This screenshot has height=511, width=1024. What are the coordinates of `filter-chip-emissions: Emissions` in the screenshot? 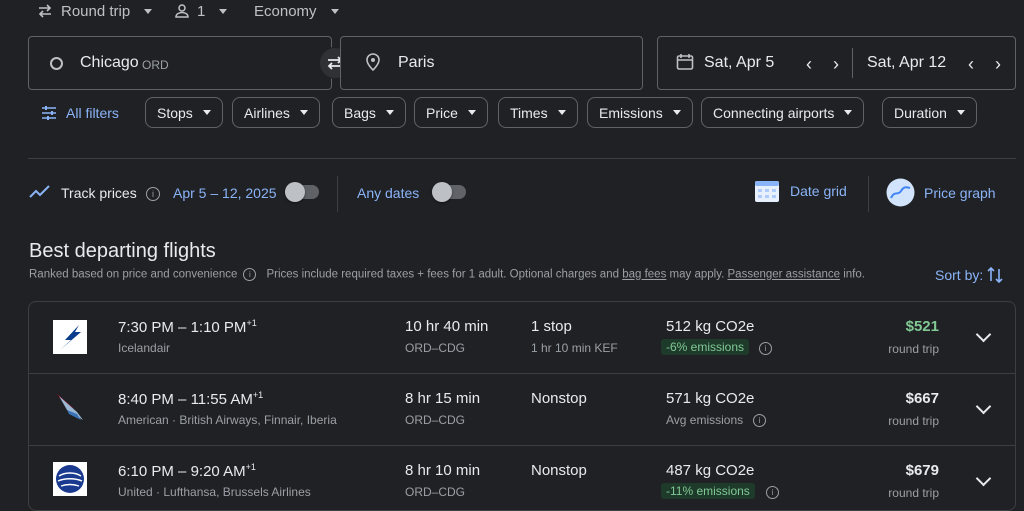 It's located at (640, 112).